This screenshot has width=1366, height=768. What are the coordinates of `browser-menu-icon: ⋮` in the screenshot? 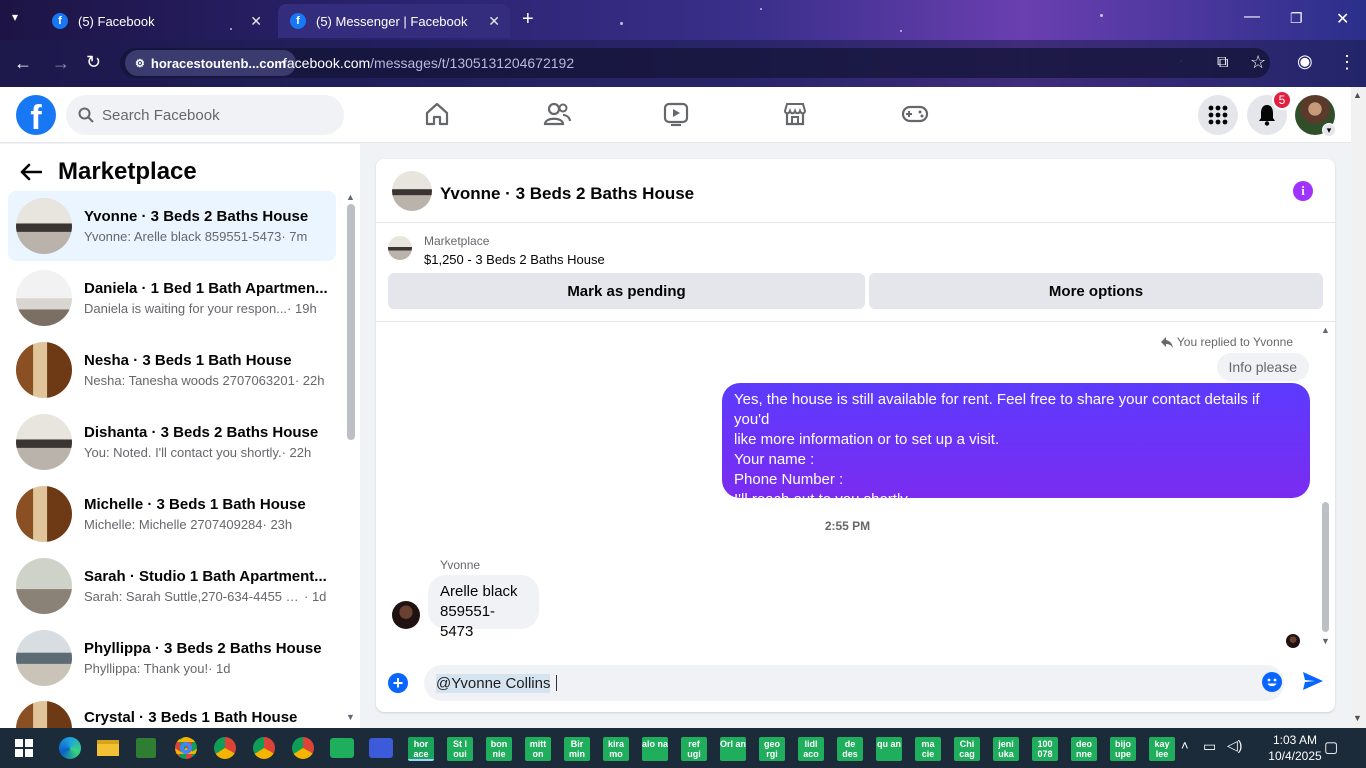 It's located at (1347, 62).